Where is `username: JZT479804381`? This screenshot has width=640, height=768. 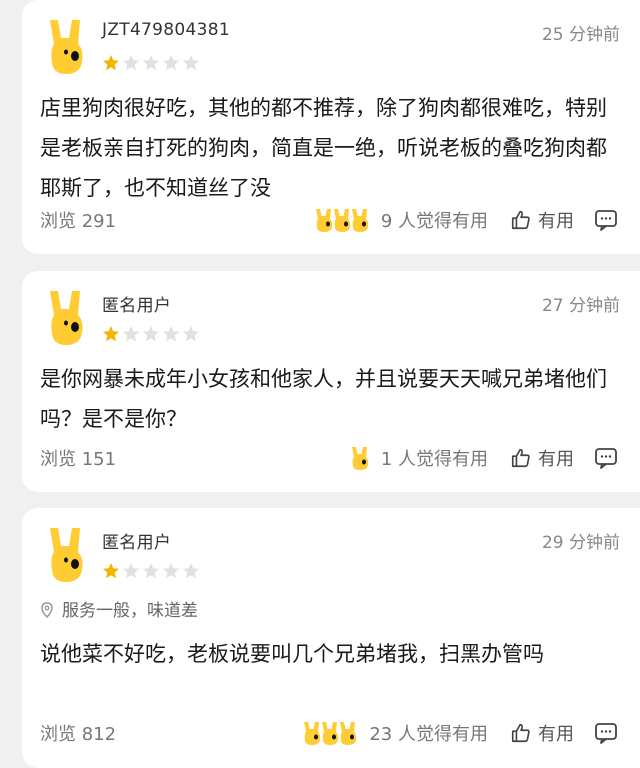
username: JZT479804381 is located at coordinates (166, 30).